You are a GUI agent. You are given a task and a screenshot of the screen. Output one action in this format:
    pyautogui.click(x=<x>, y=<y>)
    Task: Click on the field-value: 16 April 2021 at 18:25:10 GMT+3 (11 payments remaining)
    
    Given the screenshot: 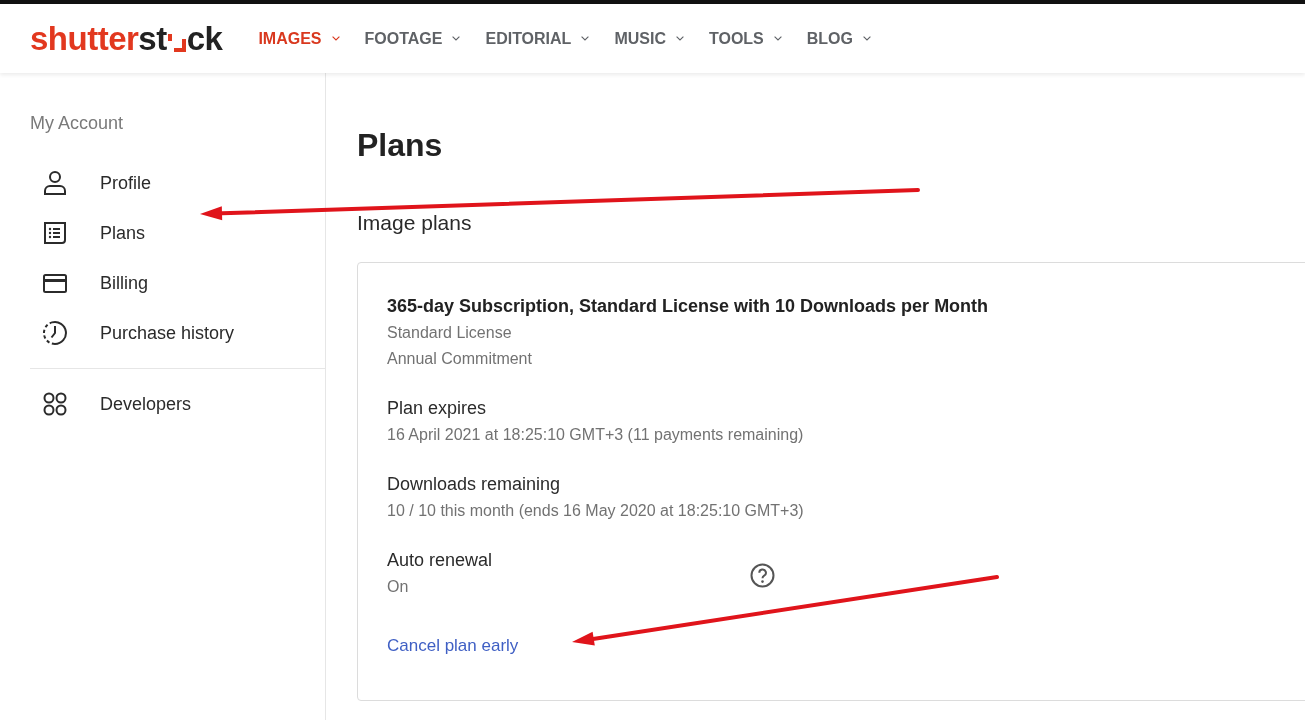 What is the action you would take?
    pyautogui.click(x=595, y=435)
    